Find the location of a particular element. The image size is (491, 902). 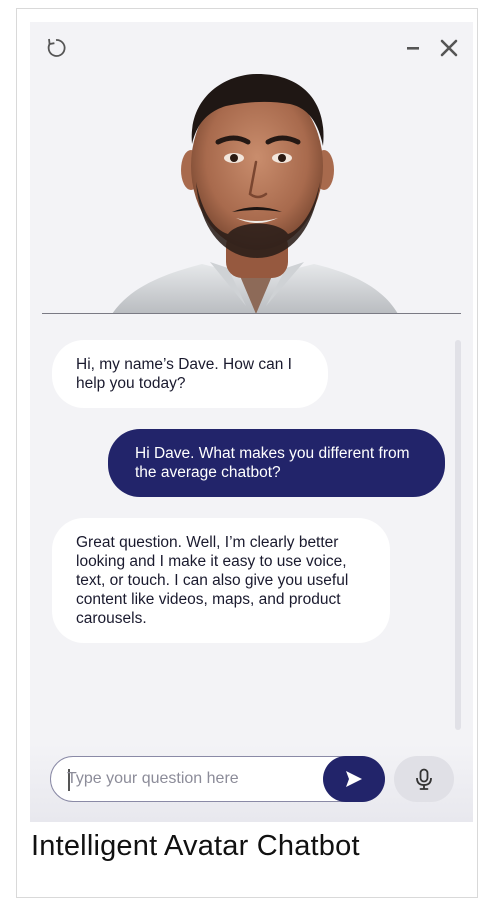

input-bar is located at coordinates (251, 783).